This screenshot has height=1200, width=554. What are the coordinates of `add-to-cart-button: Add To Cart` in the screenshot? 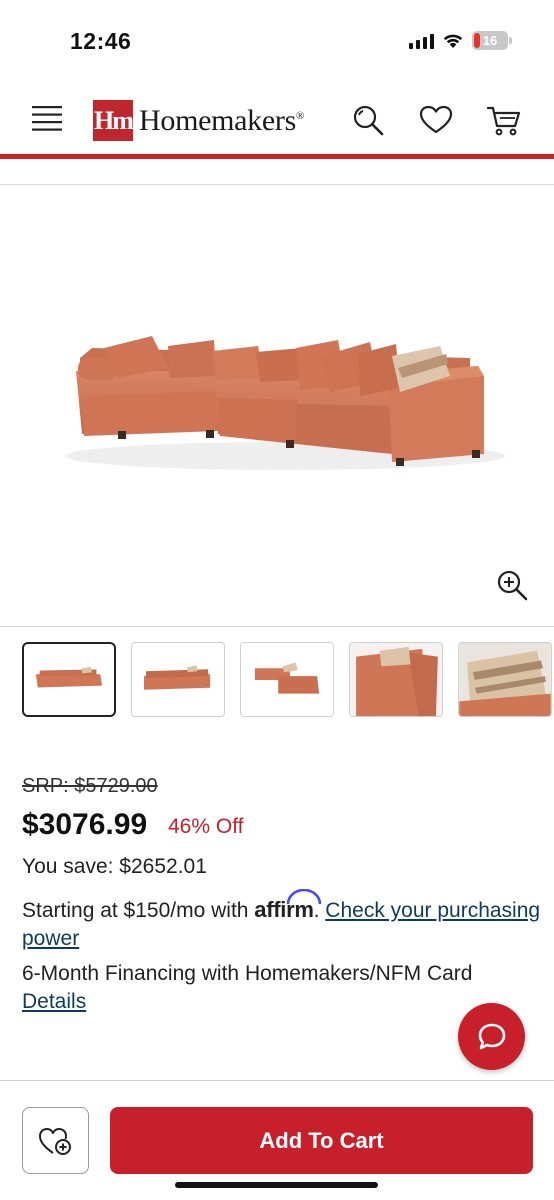 It's located at (321, 1140).